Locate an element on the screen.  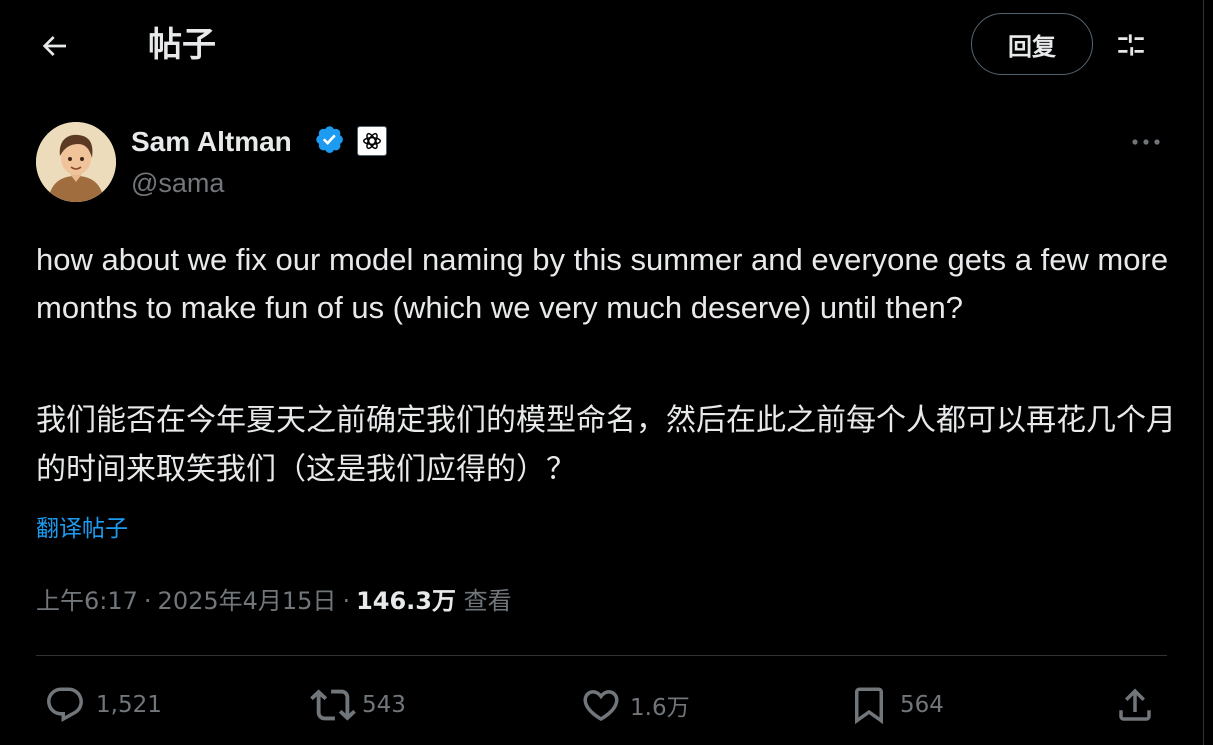
sliders-icon is located at coordinates (1131, 45).